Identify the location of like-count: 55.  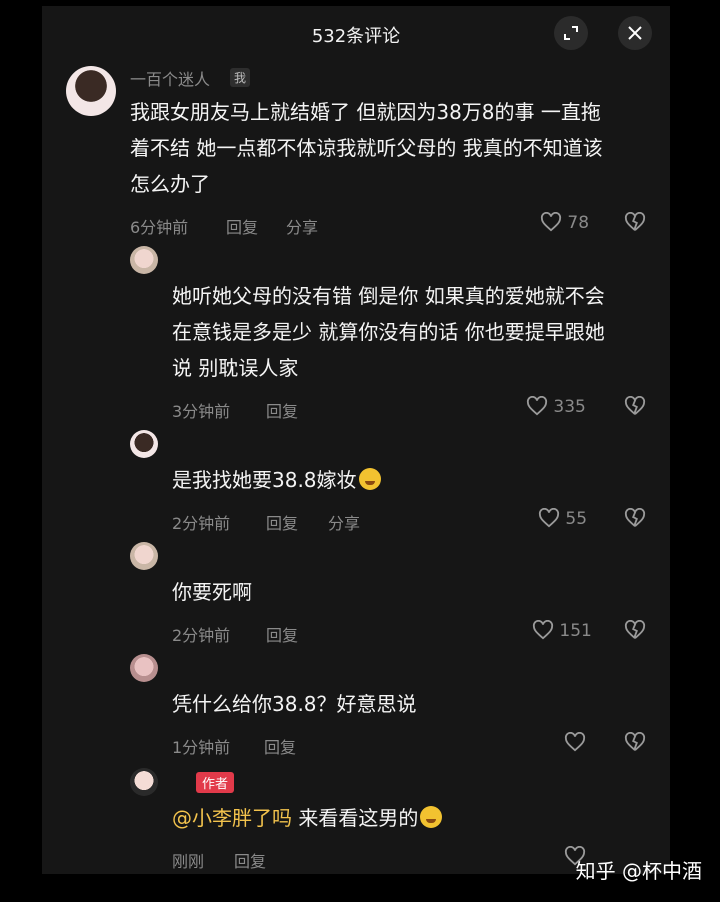
(576, 519).